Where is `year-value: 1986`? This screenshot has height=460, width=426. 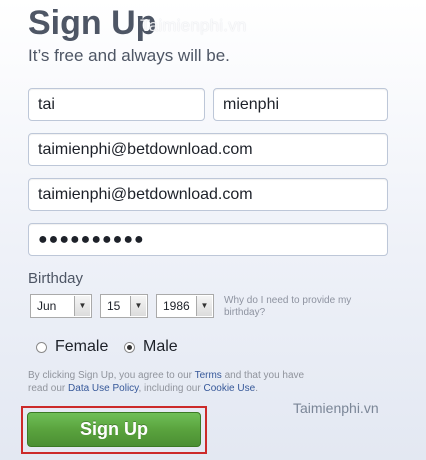
year-value: 1986 is located at coordinates (176, 306).